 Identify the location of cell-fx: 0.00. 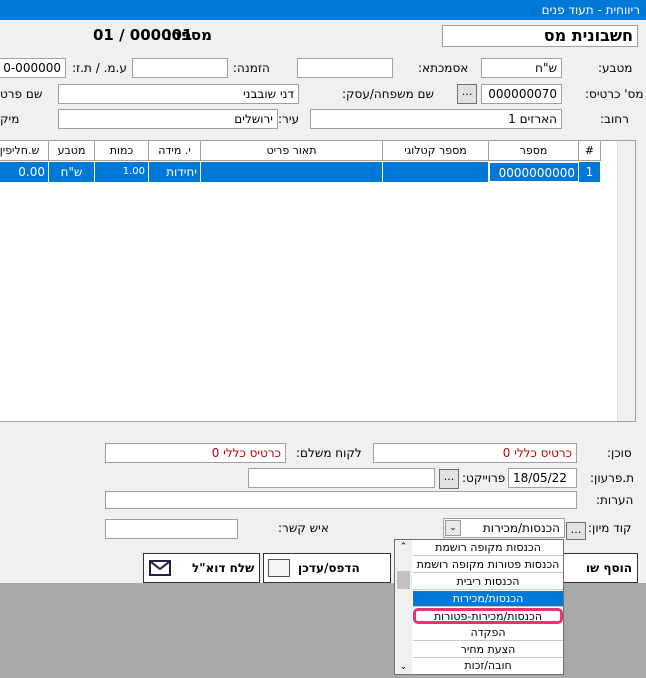
(24, 172).